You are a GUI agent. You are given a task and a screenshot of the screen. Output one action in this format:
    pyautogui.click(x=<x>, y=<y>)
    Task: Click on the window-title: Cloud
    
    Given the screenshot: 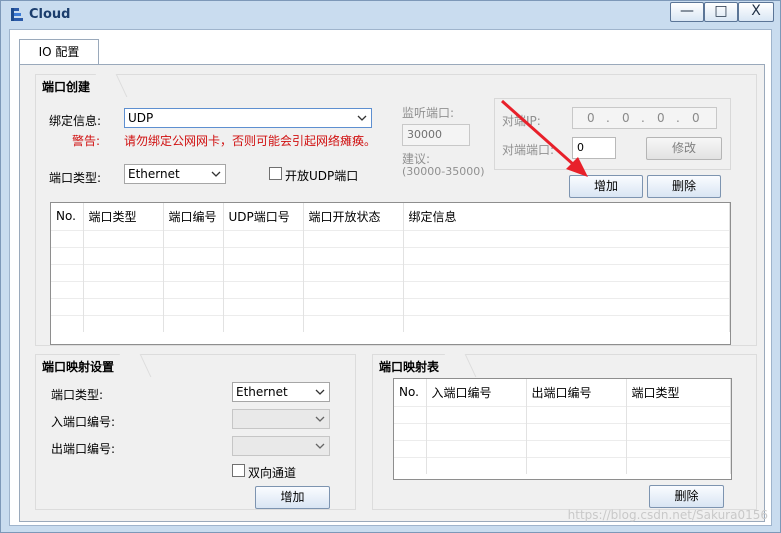 What is the action you would take?
    pyautogui.click(x=50, y=14)
    